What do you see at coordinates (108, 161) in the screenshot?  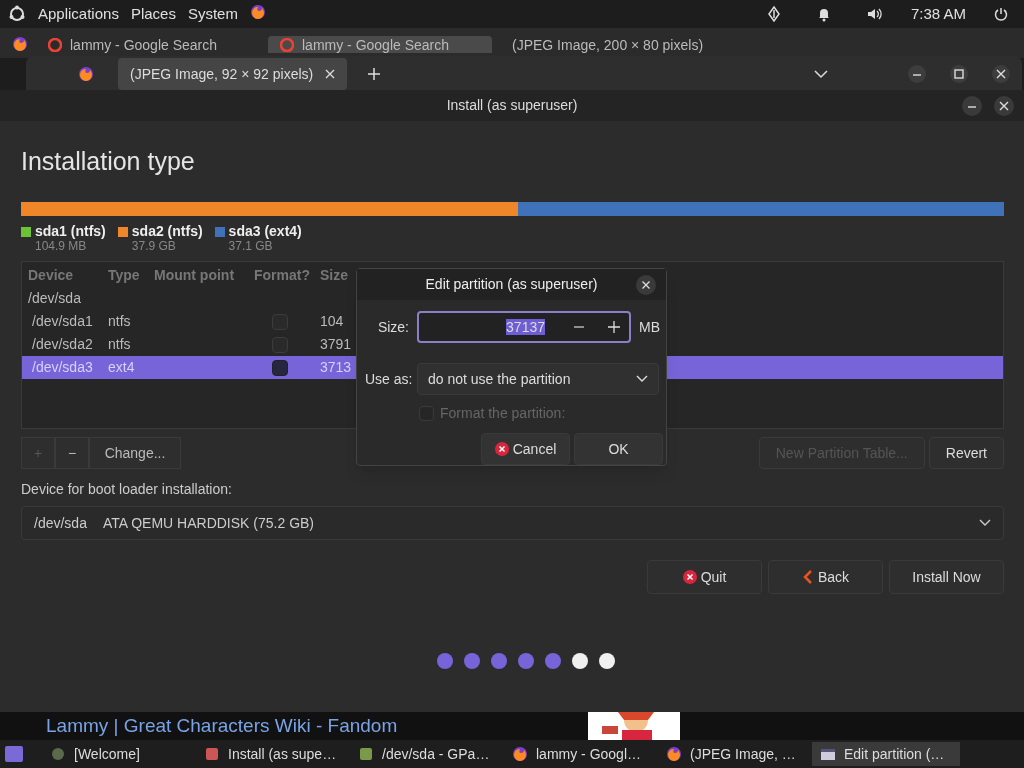 I see `page-heading: Installation type` at bounding box center [108, 161].